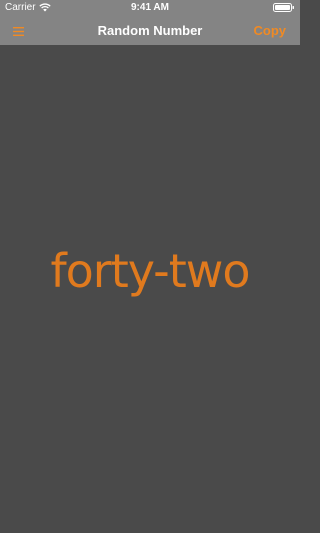 This screenshot has width=320, height=533. I want to click on random-number-text: forty-two, so click(150, 271).